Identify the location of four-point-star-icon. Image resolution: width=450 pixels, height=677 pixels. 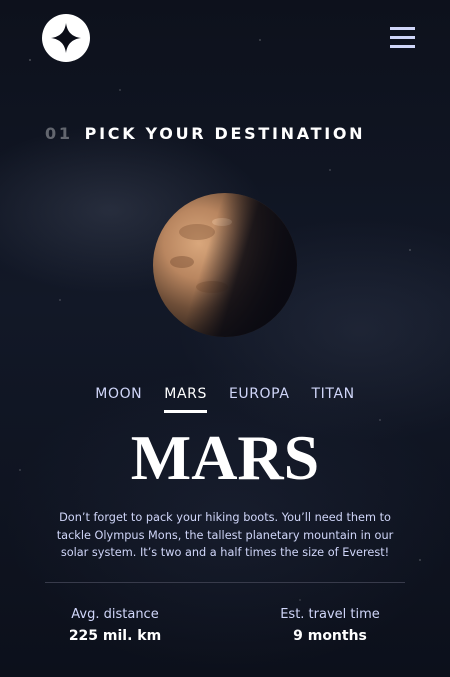
(66, 38).